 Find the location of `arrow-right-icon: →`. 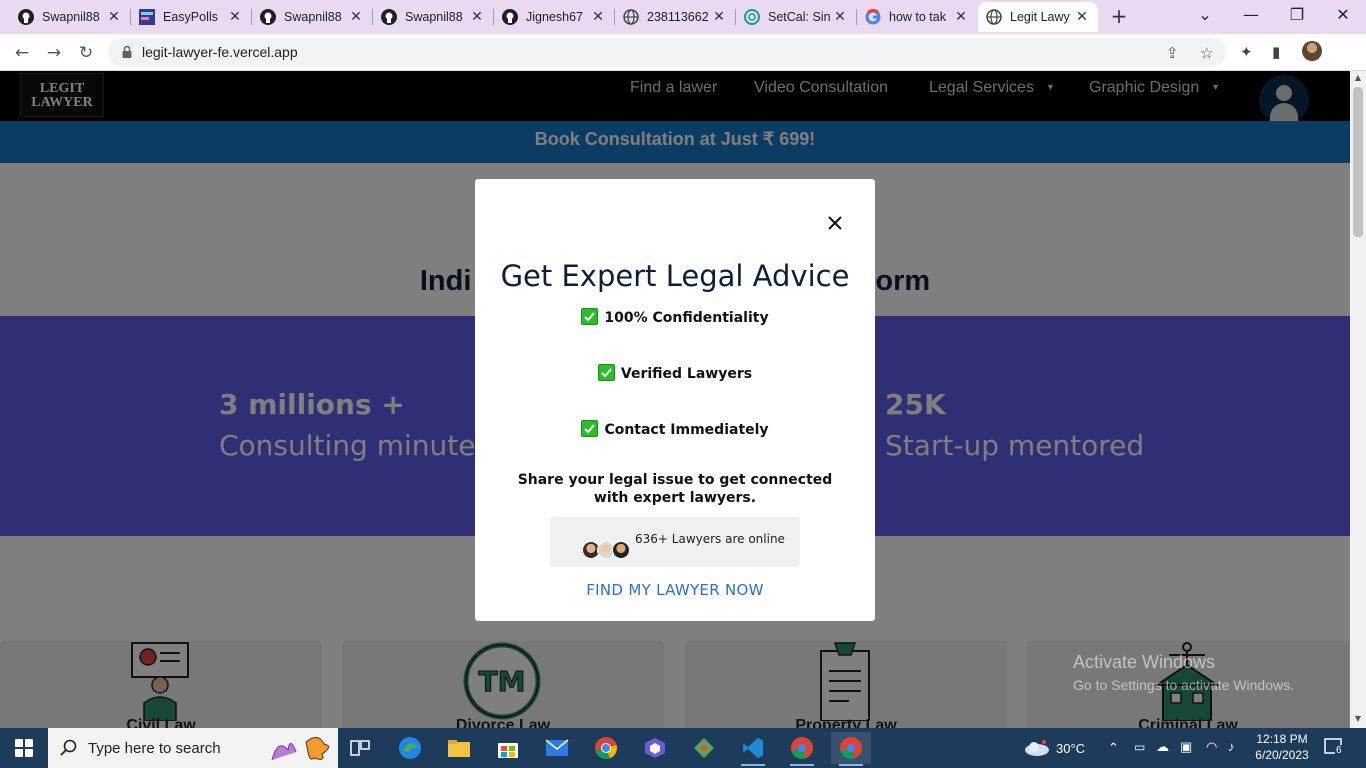

arrow-right-icon: → is located at coordinates (54, 53).